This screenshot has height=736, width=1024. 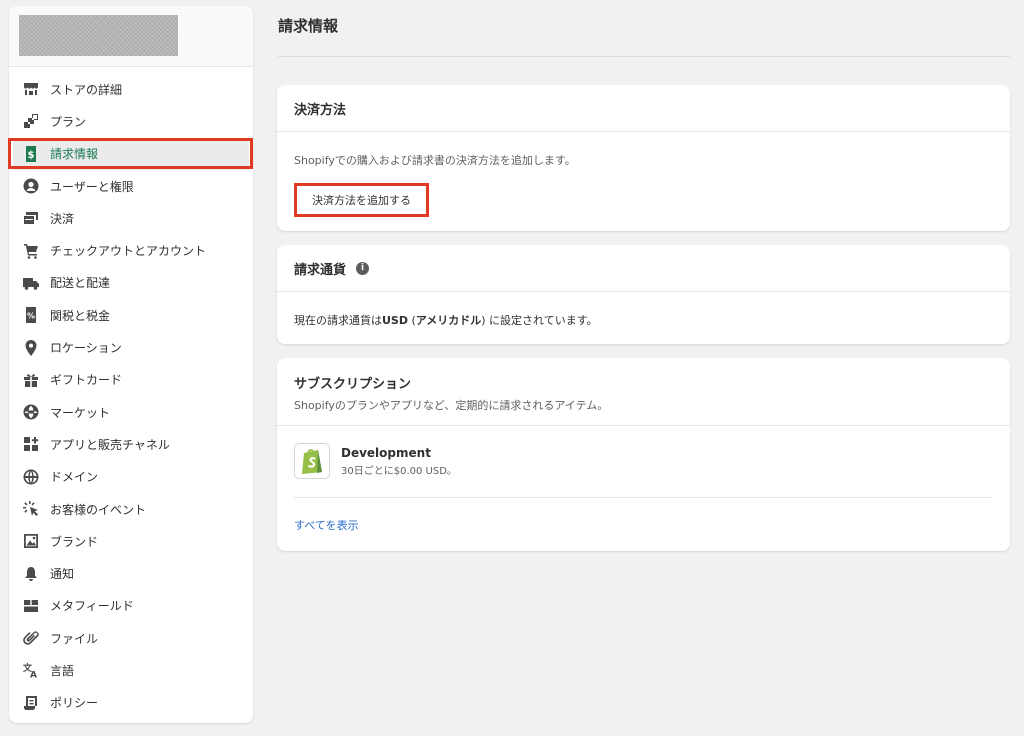 I want to click on subscription-item: Development 30日ごとに$0.00 USD。, so click(x=375, y=461).